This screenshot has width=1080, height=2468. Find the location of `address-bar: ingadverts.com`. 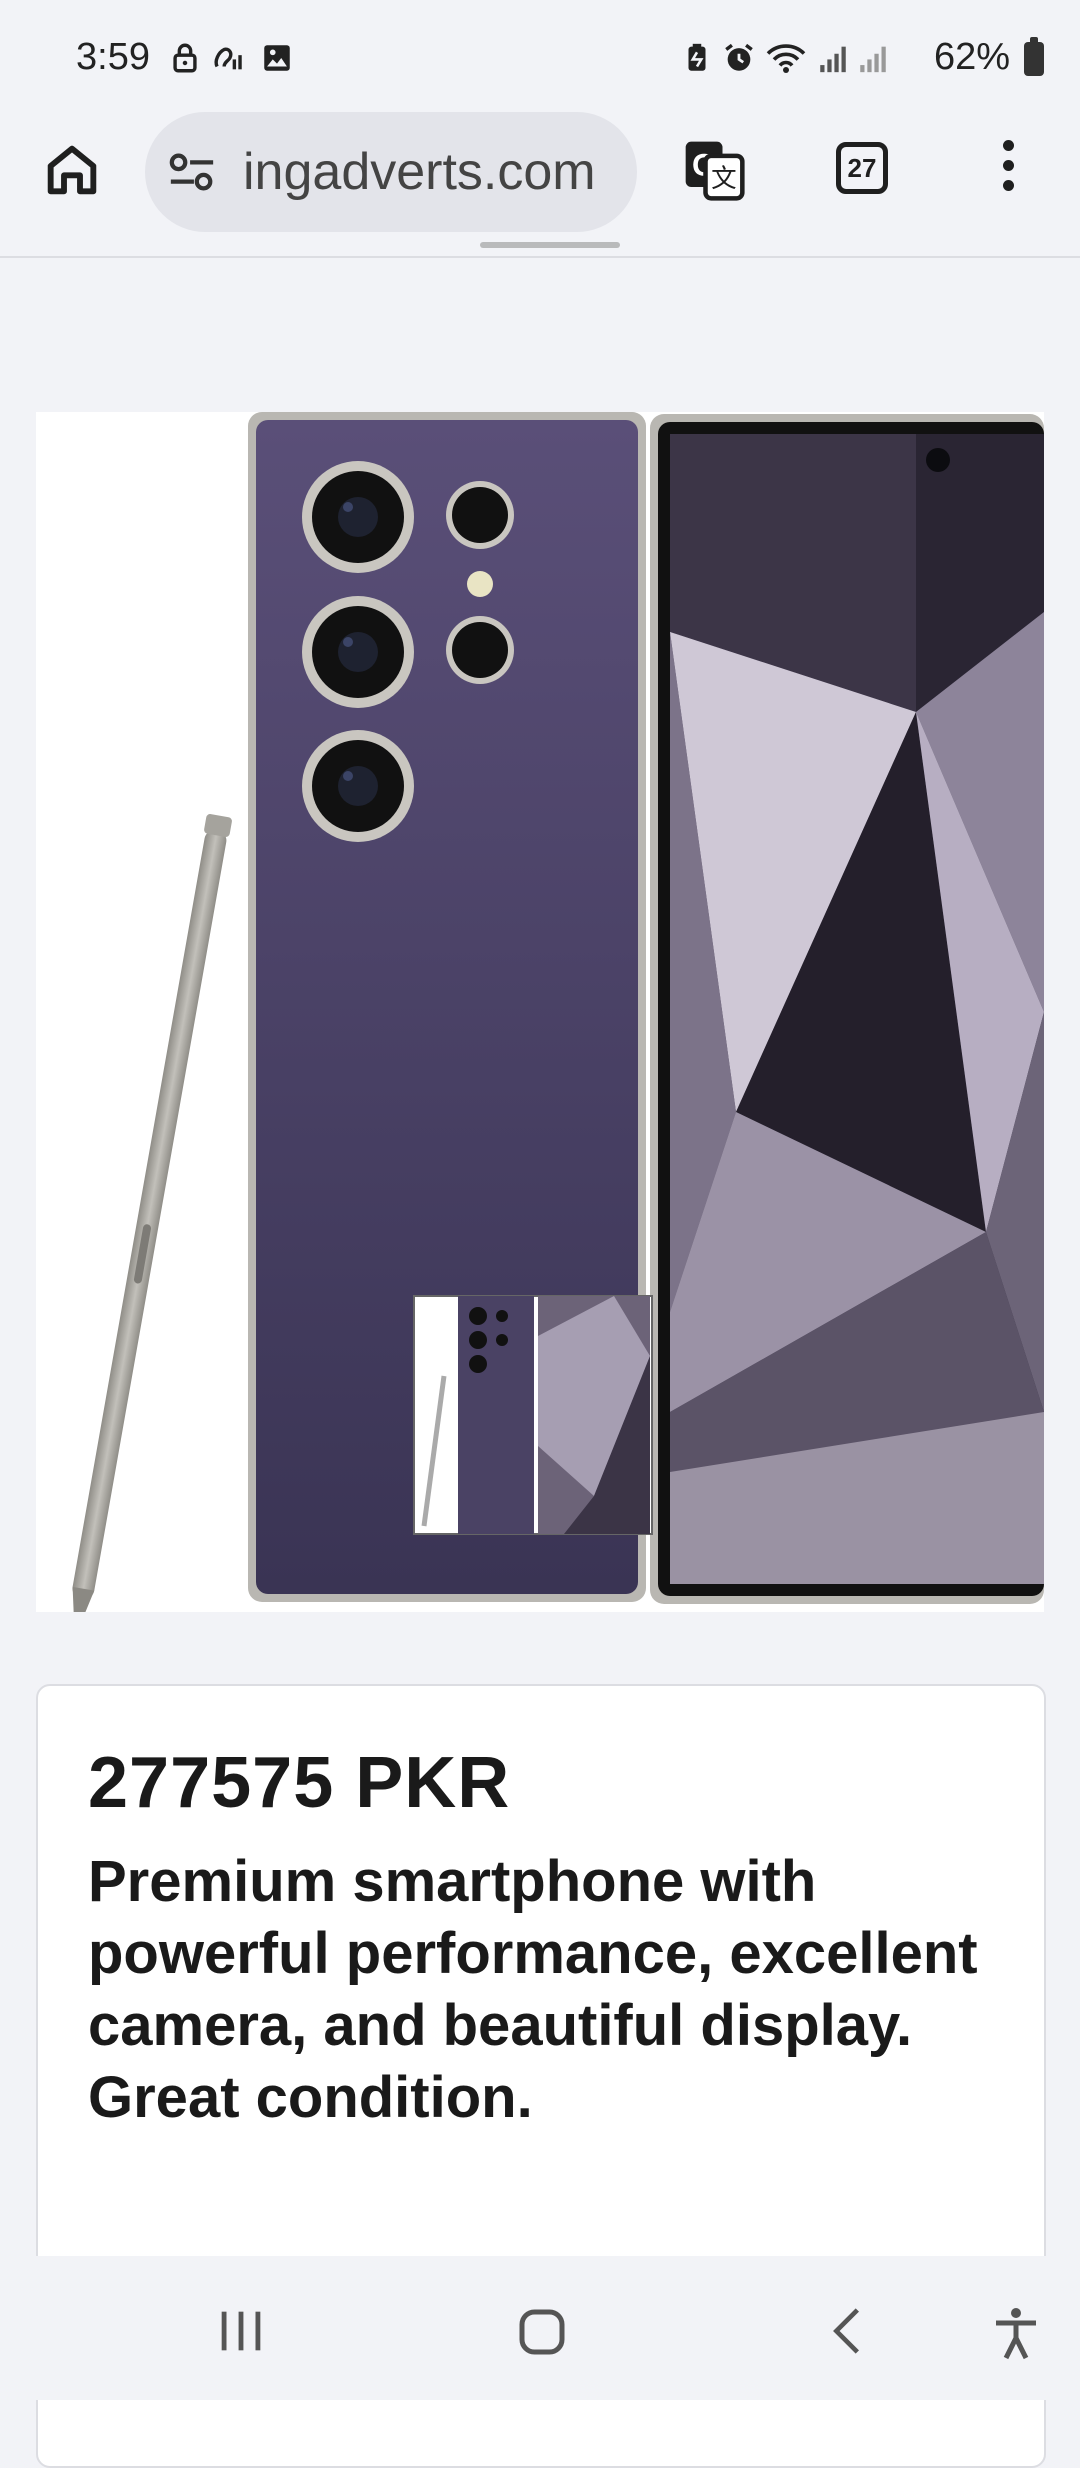

address-bar: ingadverts.com is located at coordinates (391, 172).